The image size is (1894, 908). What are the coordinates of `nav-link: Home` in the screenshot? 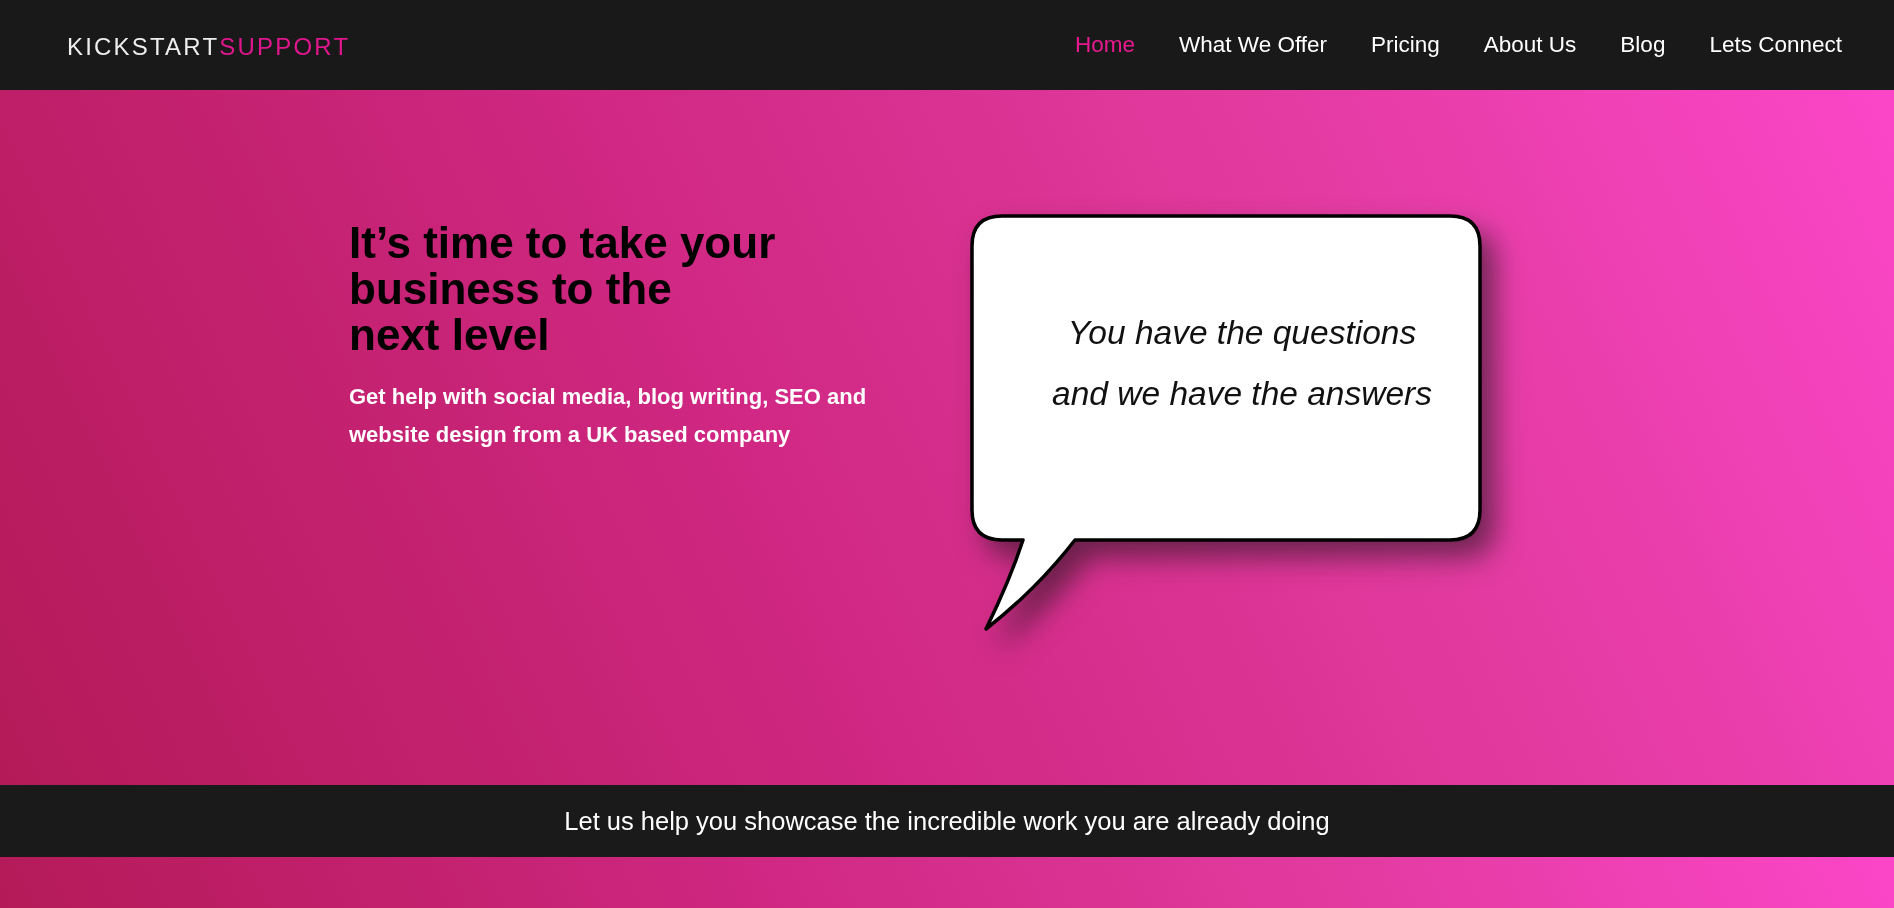 It's located at (1105, 45).